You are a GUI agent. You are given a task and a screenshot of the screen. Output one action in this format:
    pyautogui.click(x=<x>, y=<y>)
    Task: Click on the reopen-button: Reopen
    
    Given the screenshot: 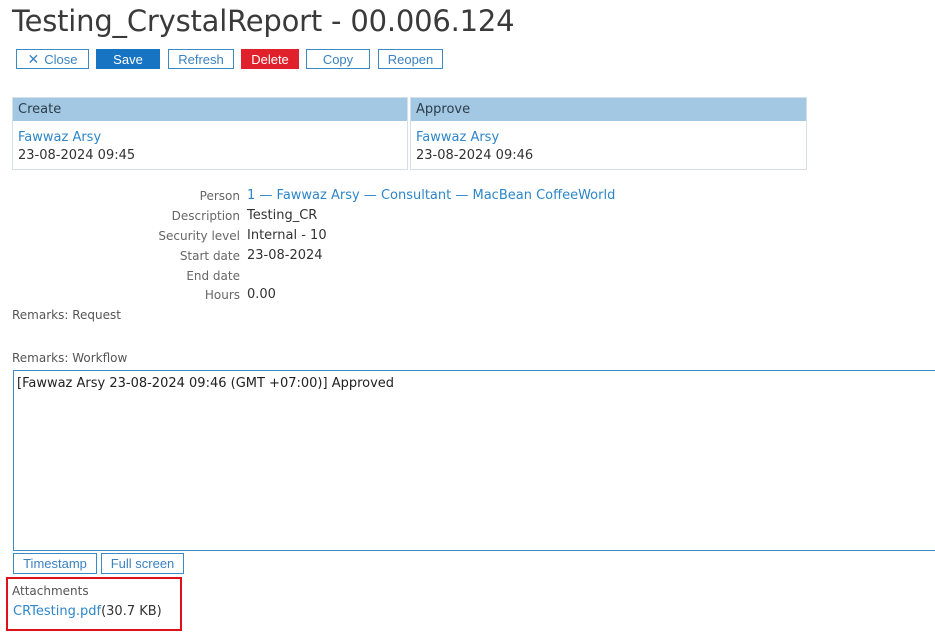 What is the action you would take?
    pyautogui.click(x=410, y=59)
    